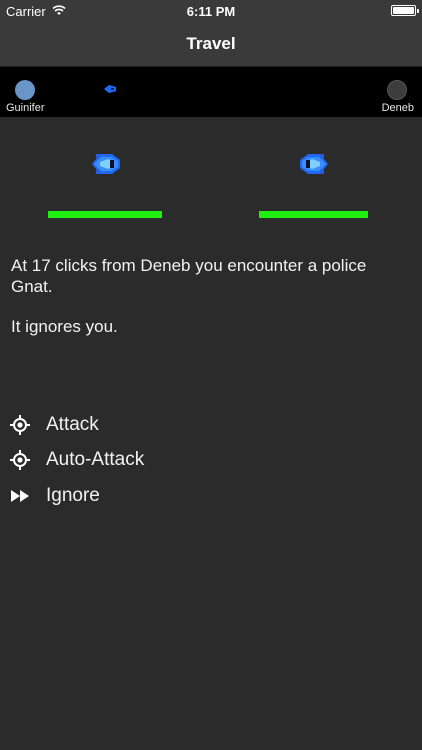  What do you see at coordinates (110, 89) in the screenshot?
I see `player-ship-marker-icon` at bounding box center [110, 89].